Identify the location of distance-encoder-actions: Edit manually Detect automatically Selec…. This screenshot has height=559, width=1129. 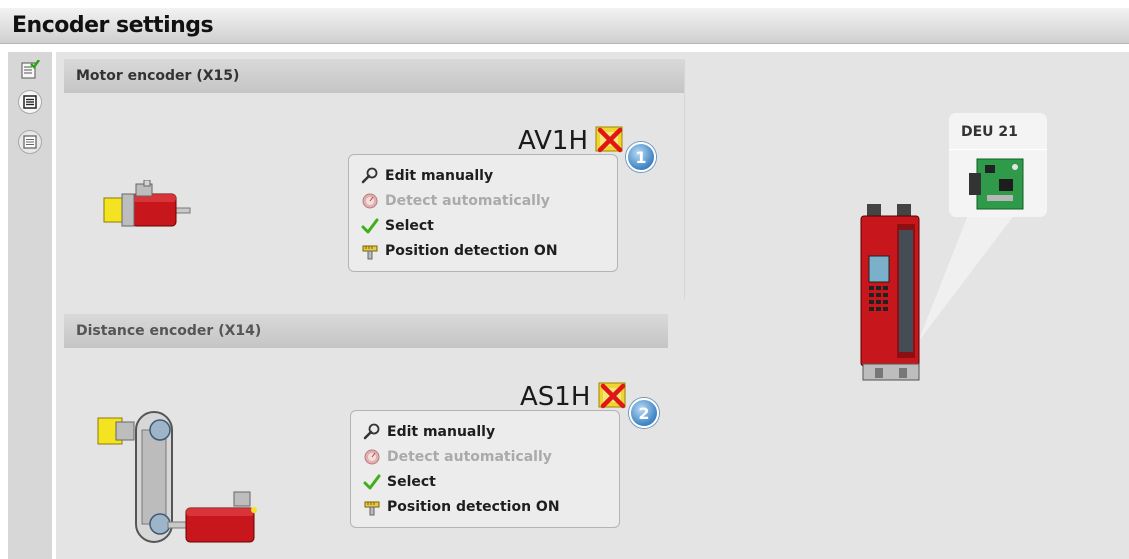
(485, 469).